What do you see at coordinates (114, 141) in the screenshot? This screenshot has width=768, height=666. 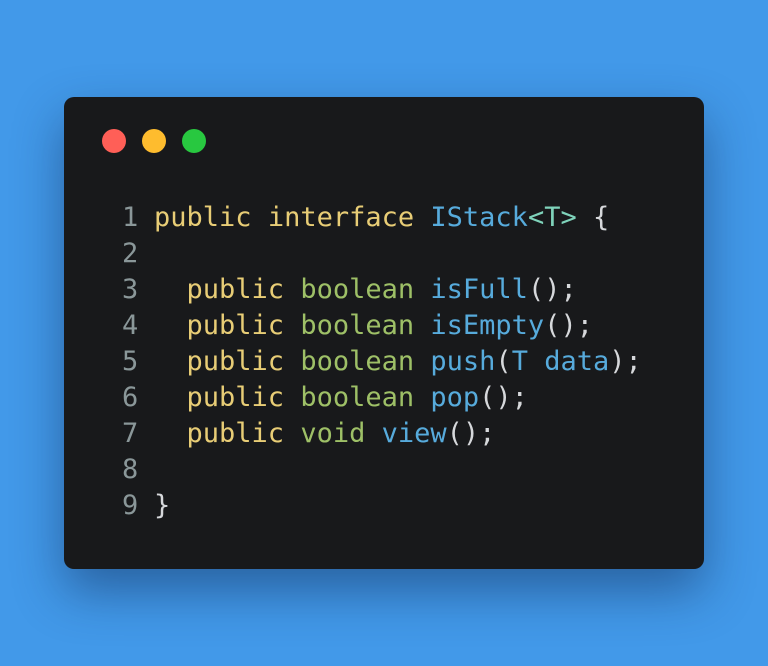 I see `close-dot` at bounding box center [114, 141].